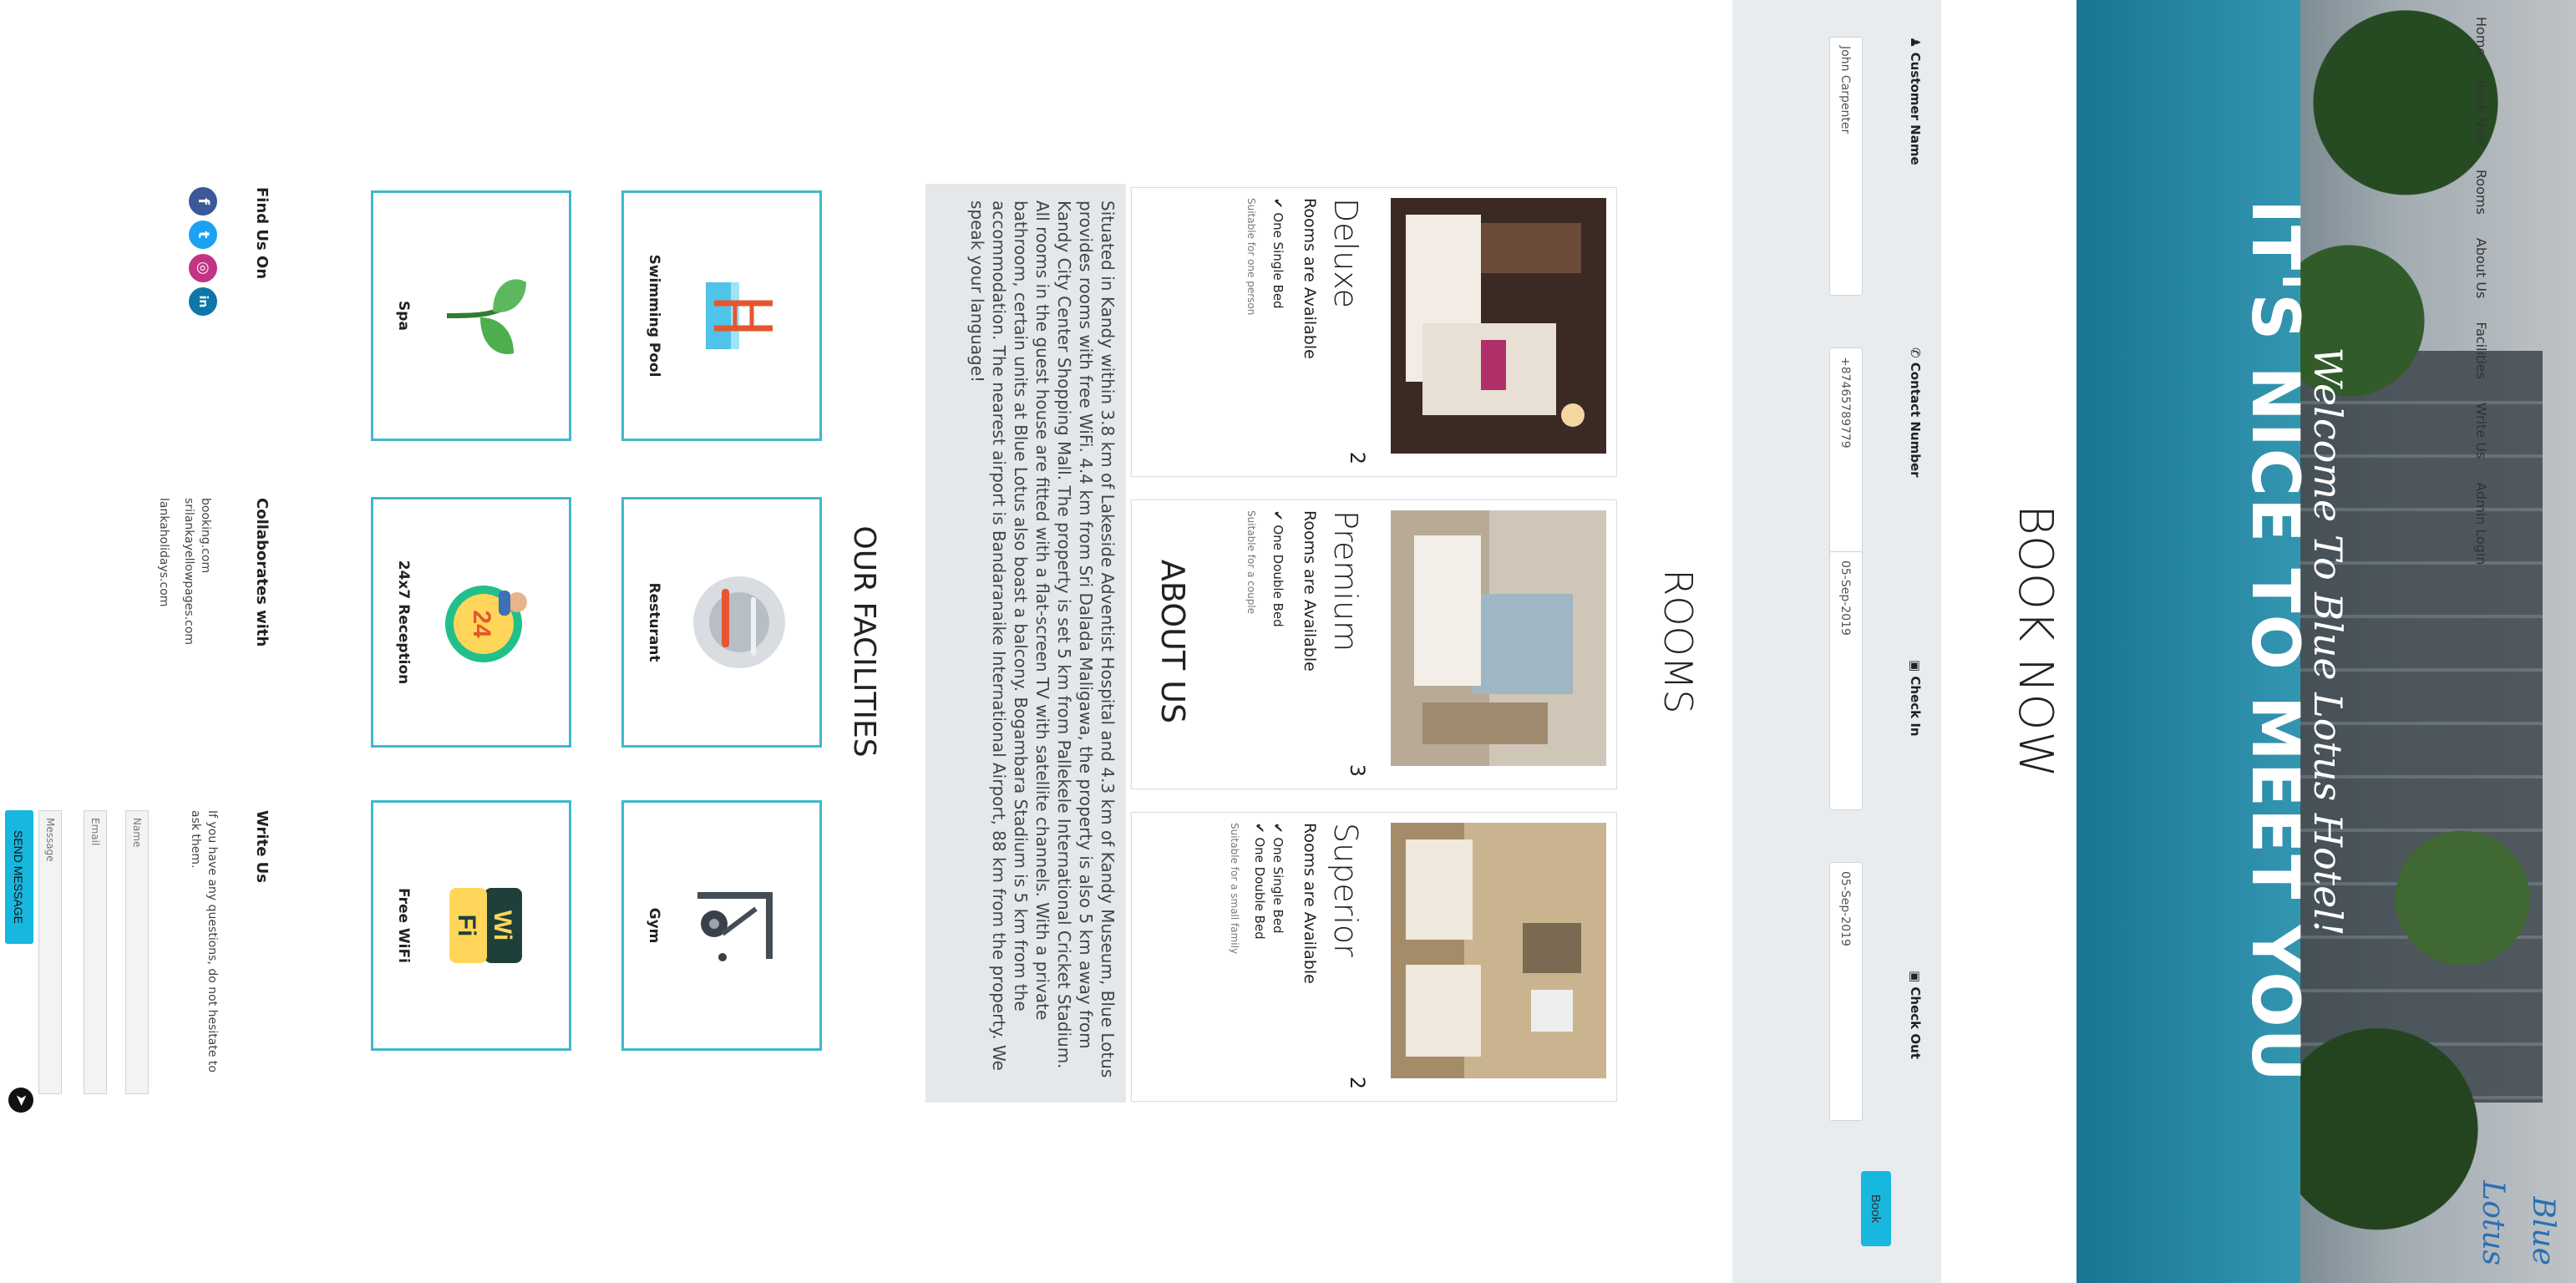  What do you see at coordinates (1876, 1209) in the screenshot?
I see `book-button: Book` at bounding box center [1876, 1209].